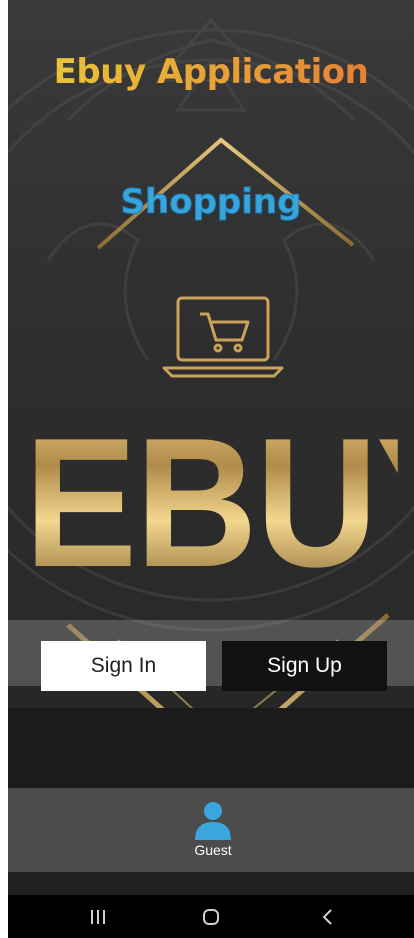  I want to click on home-circle-icon, so click(211, 916).